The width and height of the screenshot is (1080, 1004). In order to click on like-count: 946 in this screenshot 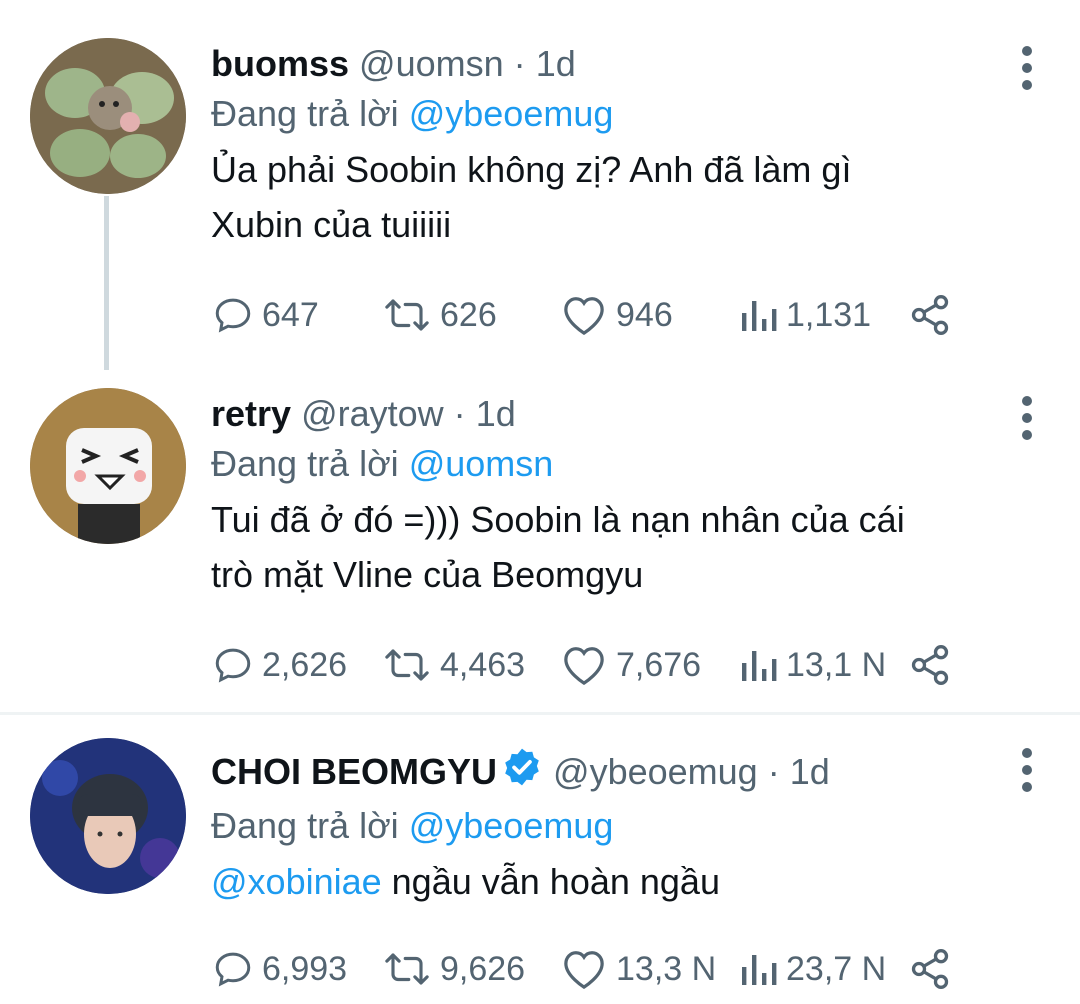, I will do `click(644, 314)`.